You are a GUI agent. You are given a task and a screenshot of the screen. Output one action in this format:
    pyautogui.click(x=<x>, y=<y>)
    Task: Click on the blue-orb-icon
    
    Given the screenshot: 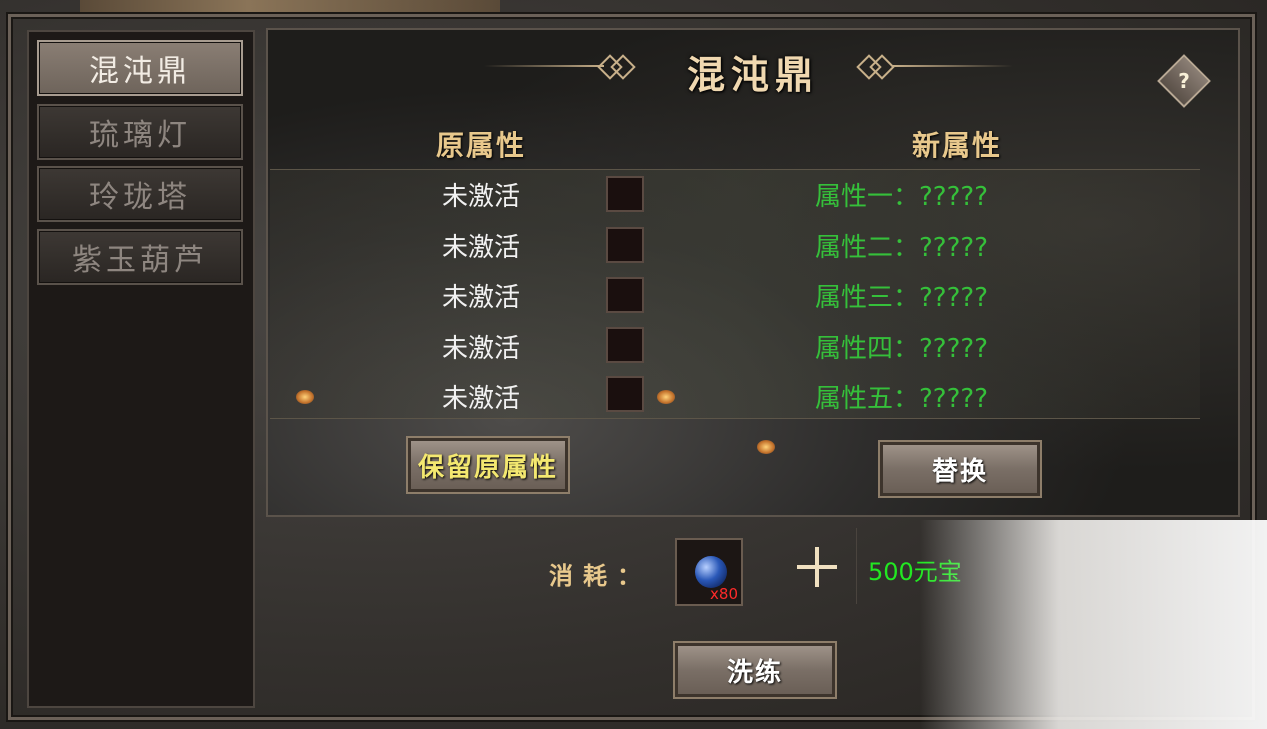 What is the action you would take?
    pyautogui.click(x=711, y=572)
    